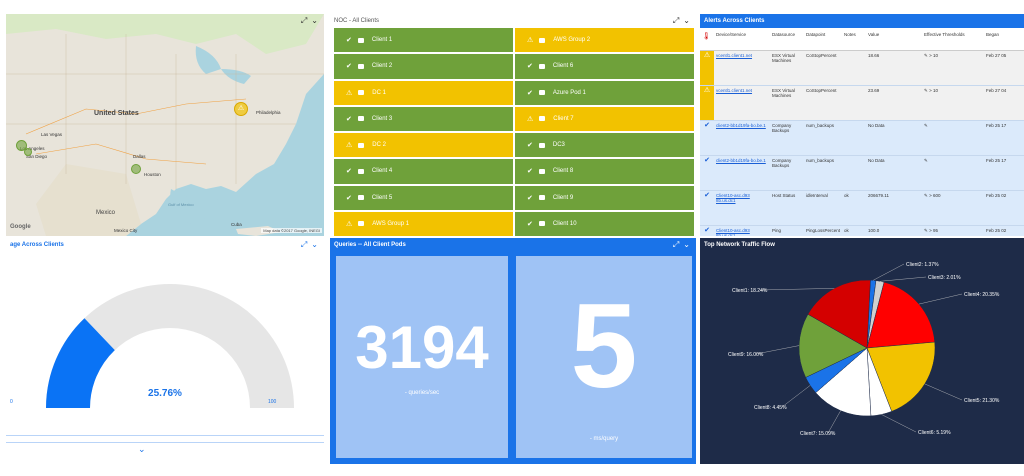 The image size is (1024, 476). I want to click on notes-cell-text: ok, so click(846, 195).